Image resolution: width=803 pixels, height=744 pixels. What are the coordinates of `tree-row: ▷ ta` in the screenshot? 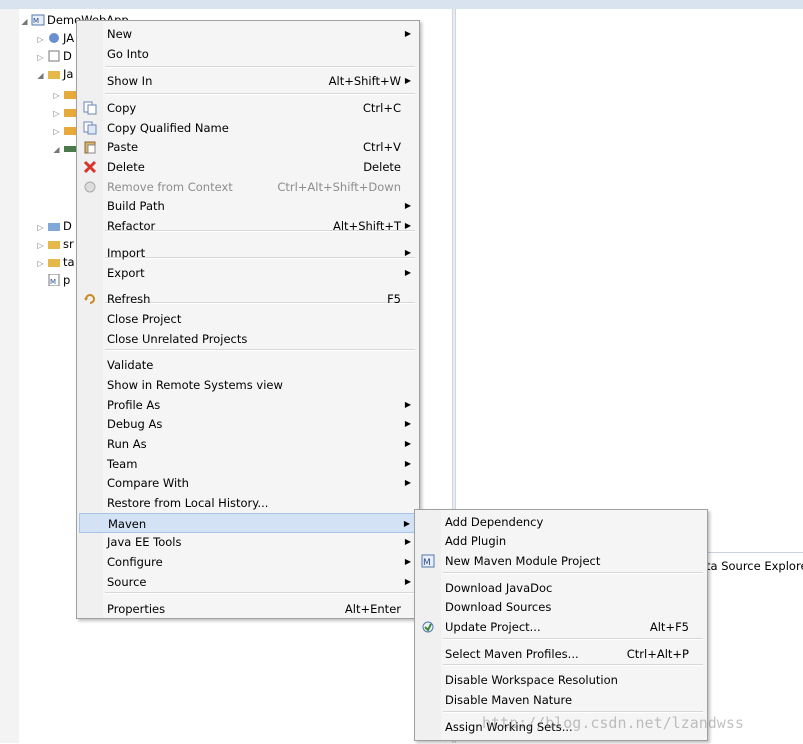 It's located at (55, 262).